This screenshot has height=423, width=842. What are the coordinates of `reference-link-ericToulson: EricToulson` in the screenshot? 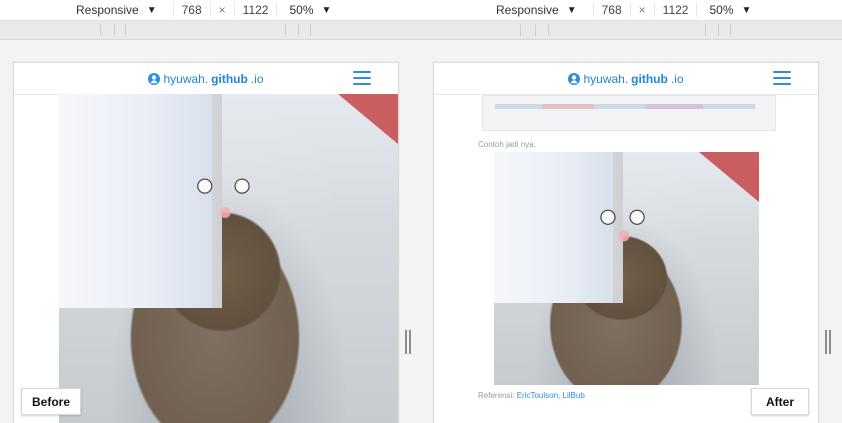 It's located at (537, 395).